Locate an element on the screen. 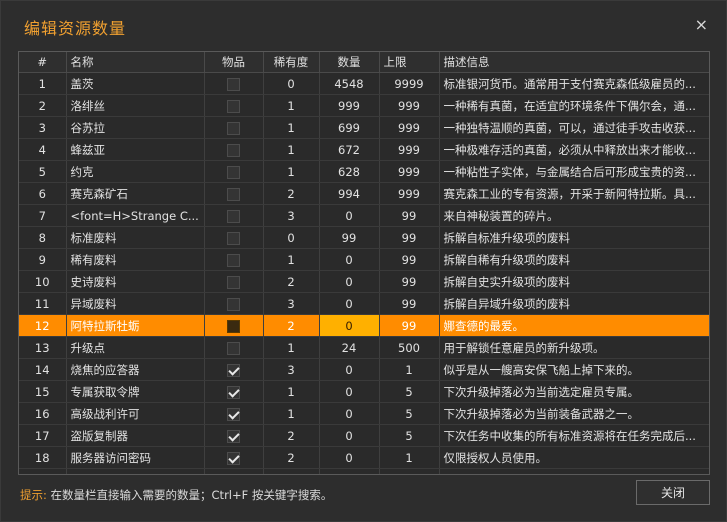 This screenshot has height=522, width=727. cell-quantity: 672 is located at coordinates (349, 149).